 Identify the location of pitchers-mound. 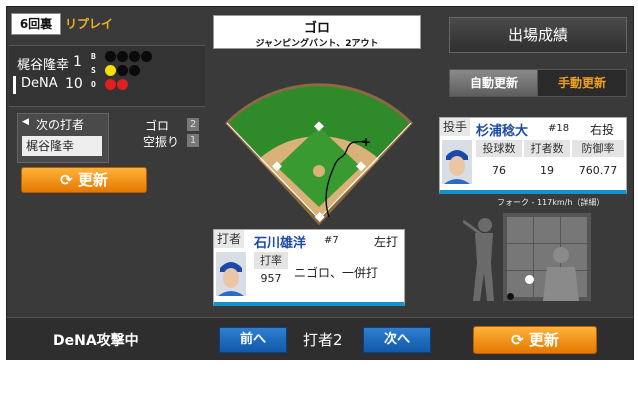
(319, 171).